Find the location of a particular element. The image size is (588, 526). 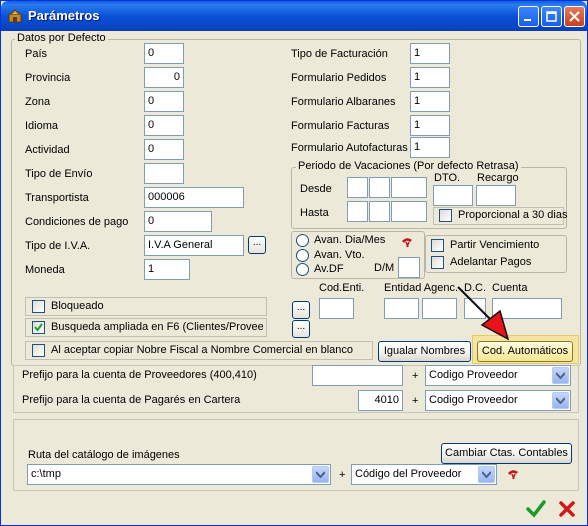

recargo-input is located at coordinates (496, 195).